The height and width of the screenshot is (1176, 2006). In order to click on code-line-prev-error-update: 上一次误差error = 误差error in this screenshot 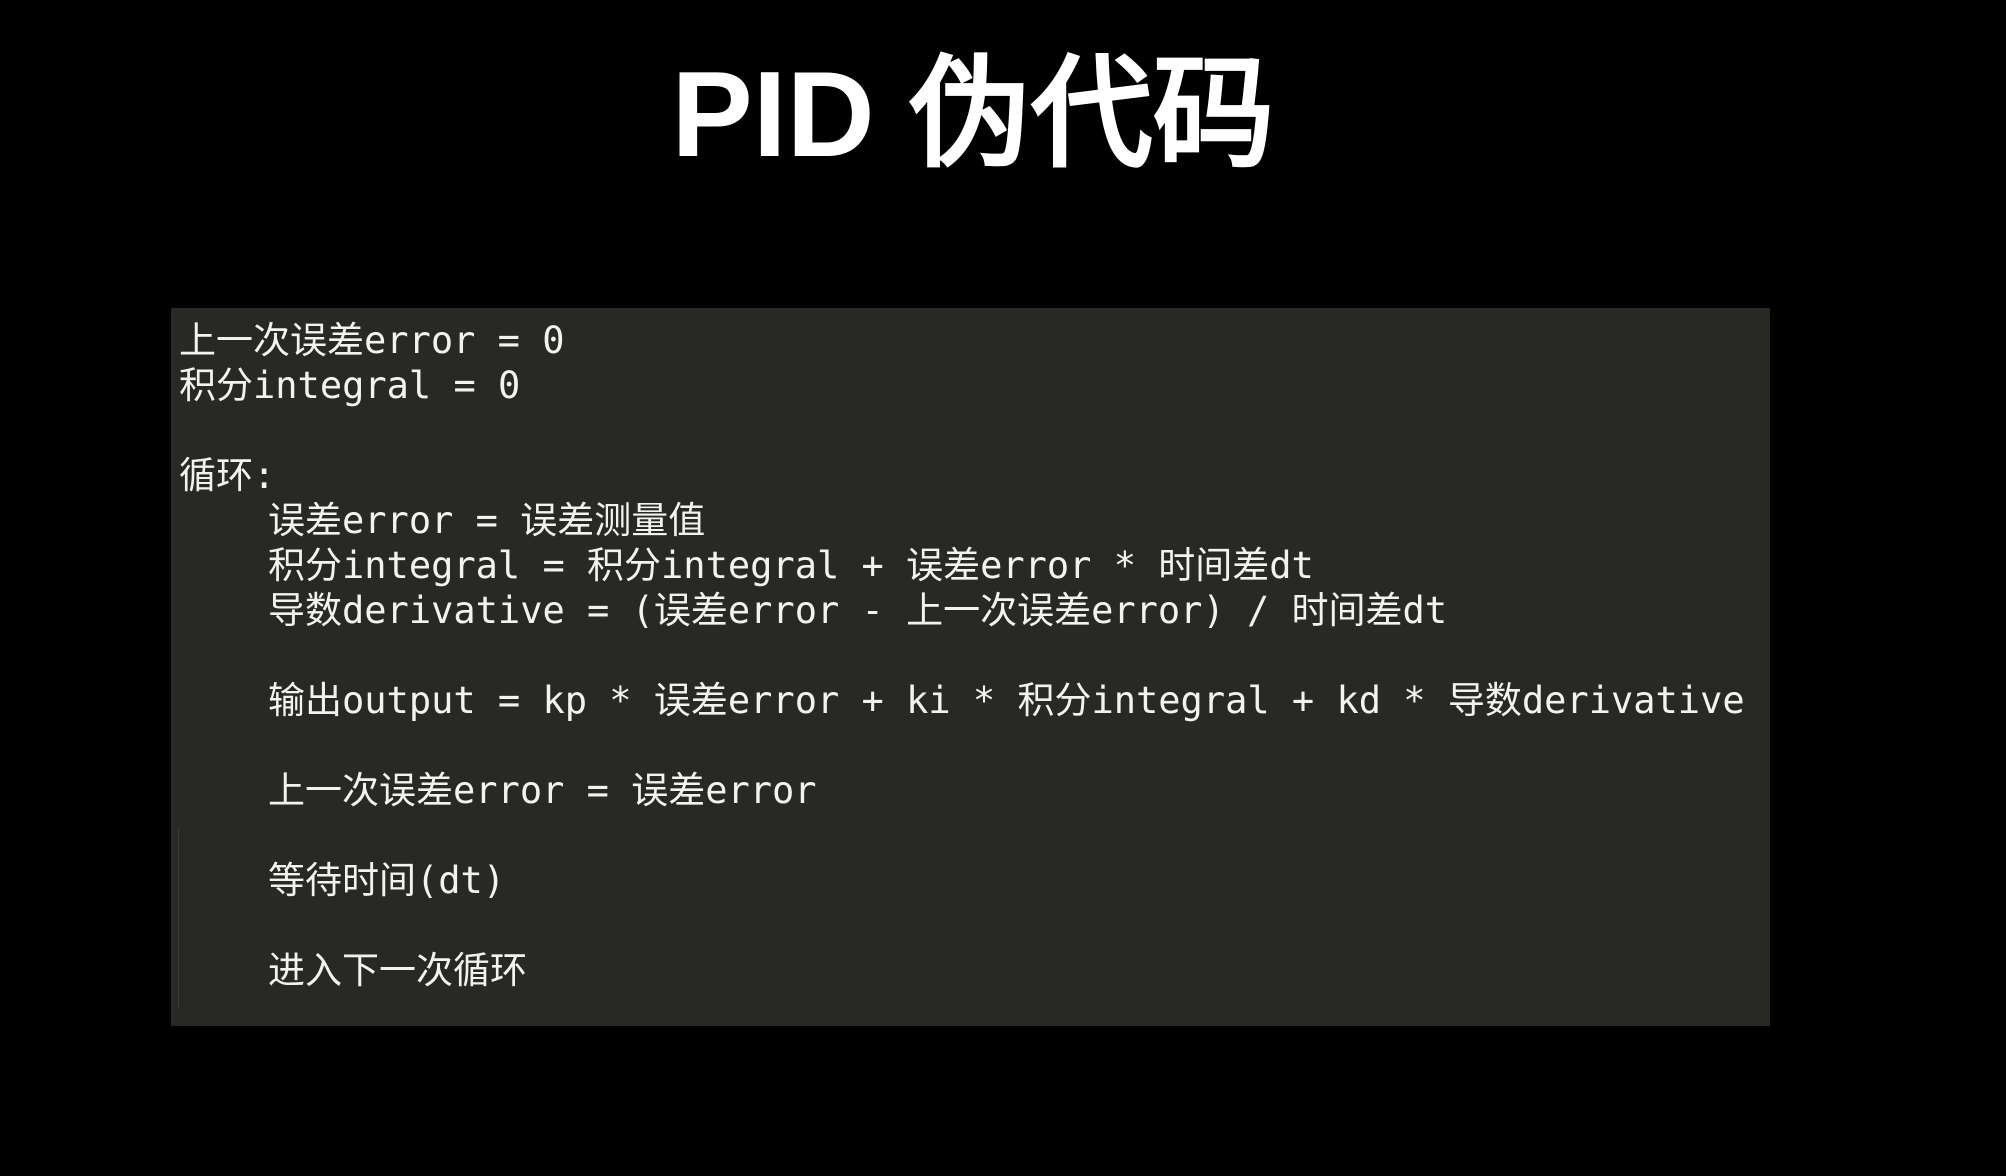, I will do `click(542, 790)`.